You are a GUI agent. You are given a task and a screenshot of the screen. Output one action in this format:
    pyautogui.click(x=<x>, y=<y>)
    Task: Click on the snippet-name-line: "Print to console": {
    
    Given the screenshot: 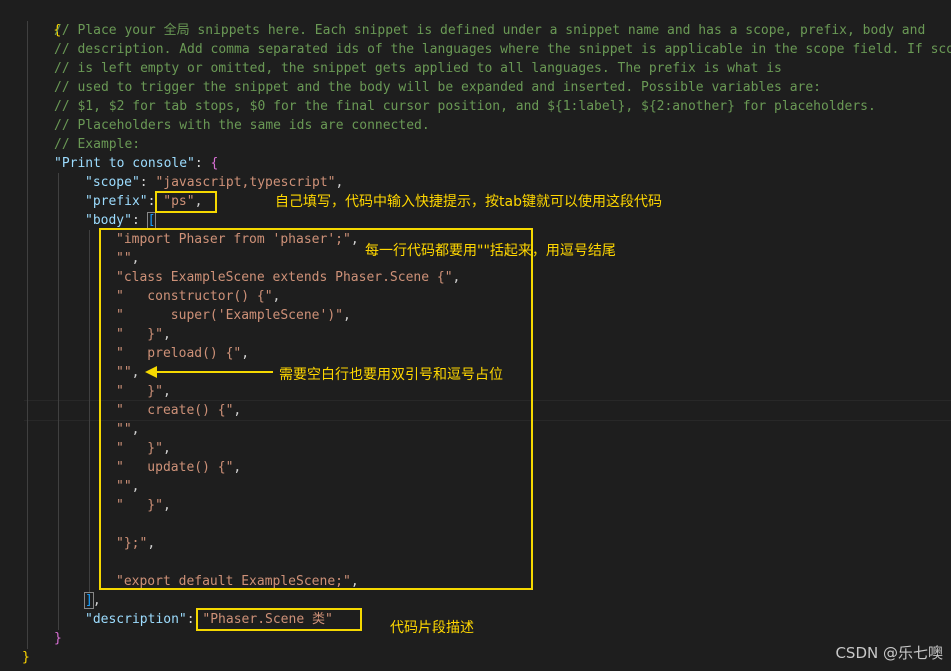 What is the action you would take?
    pyautogui.click(x=136, y=163)
    